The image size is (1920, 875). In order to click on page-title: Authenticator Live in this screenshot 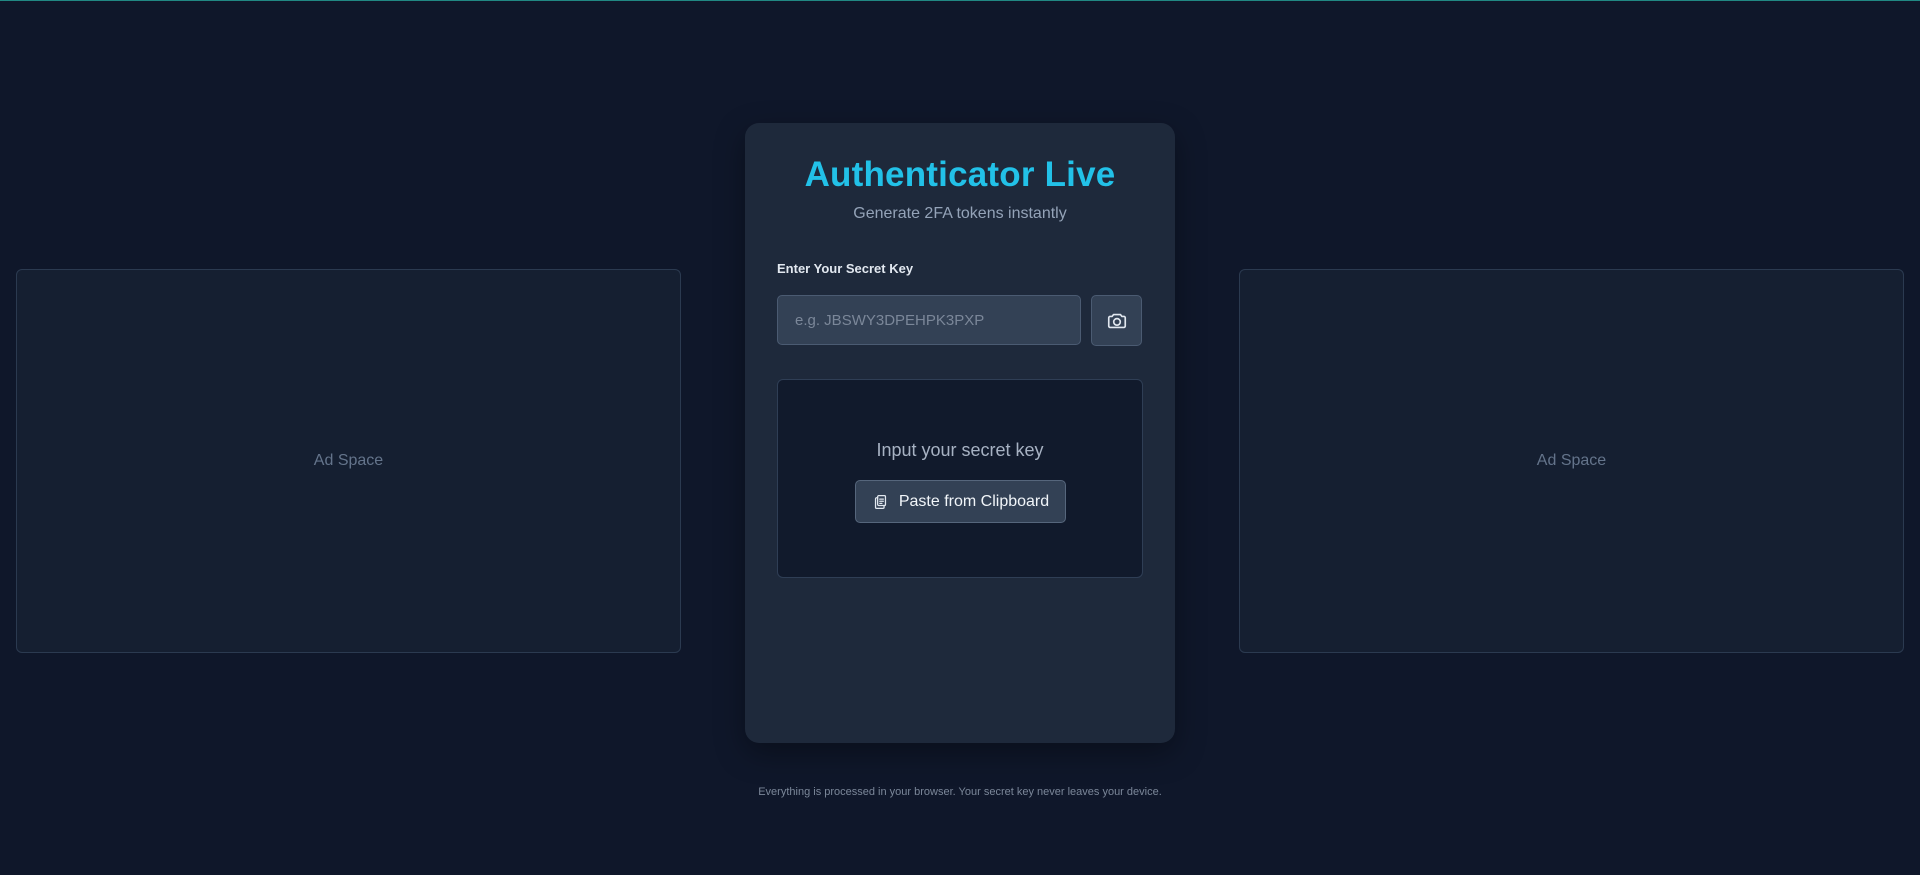, I will do `click(960, 174)`.